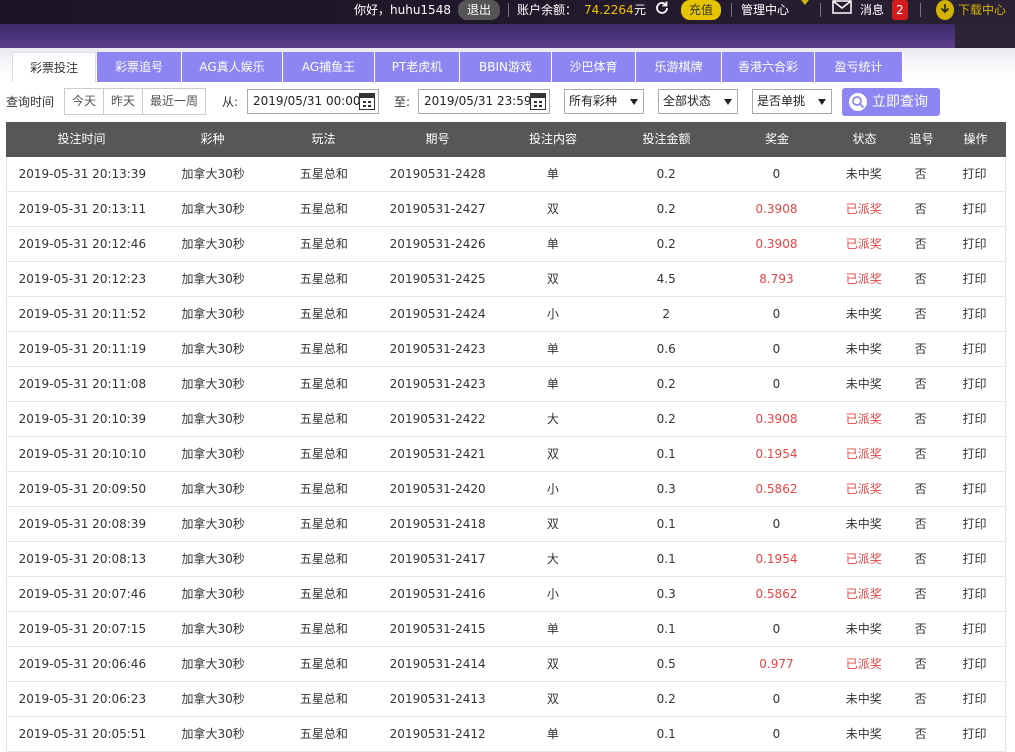  What do you see at coordinates (891, 102) in the screenshot?
I see `query-button: 立即查询` at bounding box center [891, 102].